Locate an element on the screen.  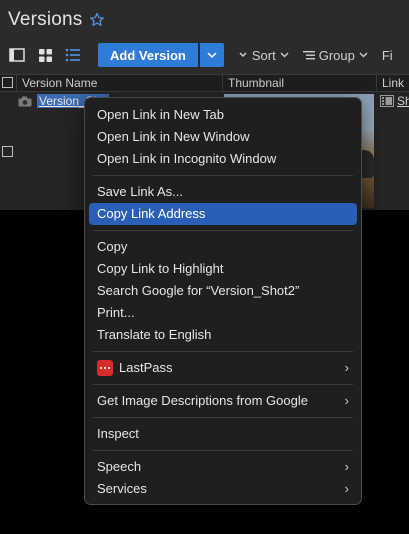
film-icon is located at coordinates (387, 101).